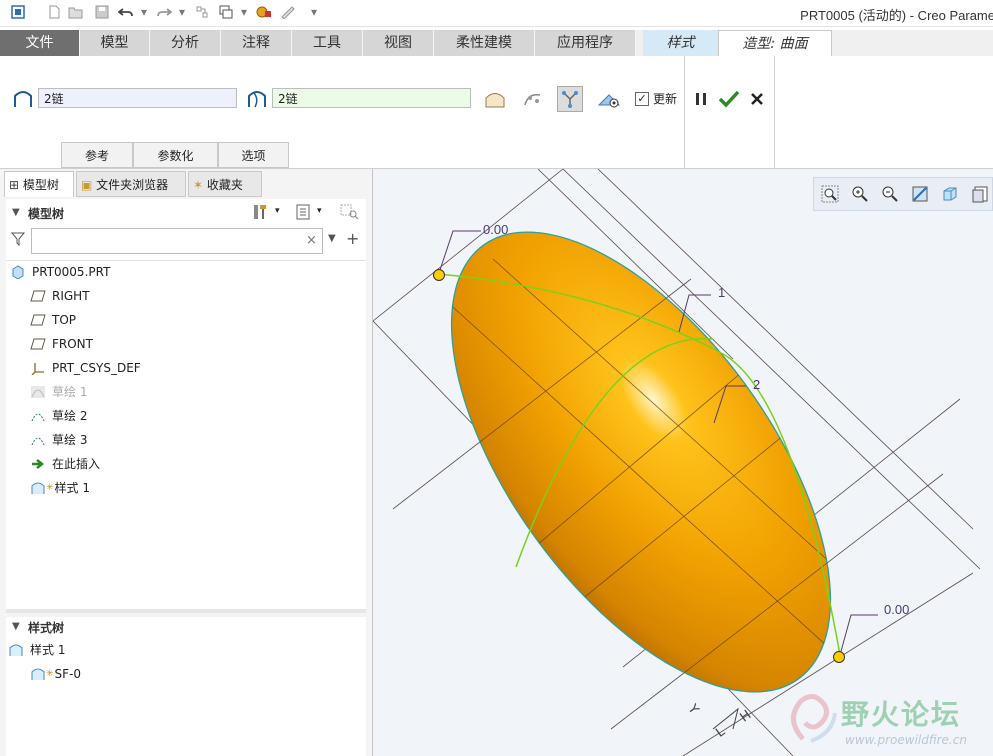 The height and width of the screenshot is (756, 993). I want to click on pause-icon, so click(701, 99).